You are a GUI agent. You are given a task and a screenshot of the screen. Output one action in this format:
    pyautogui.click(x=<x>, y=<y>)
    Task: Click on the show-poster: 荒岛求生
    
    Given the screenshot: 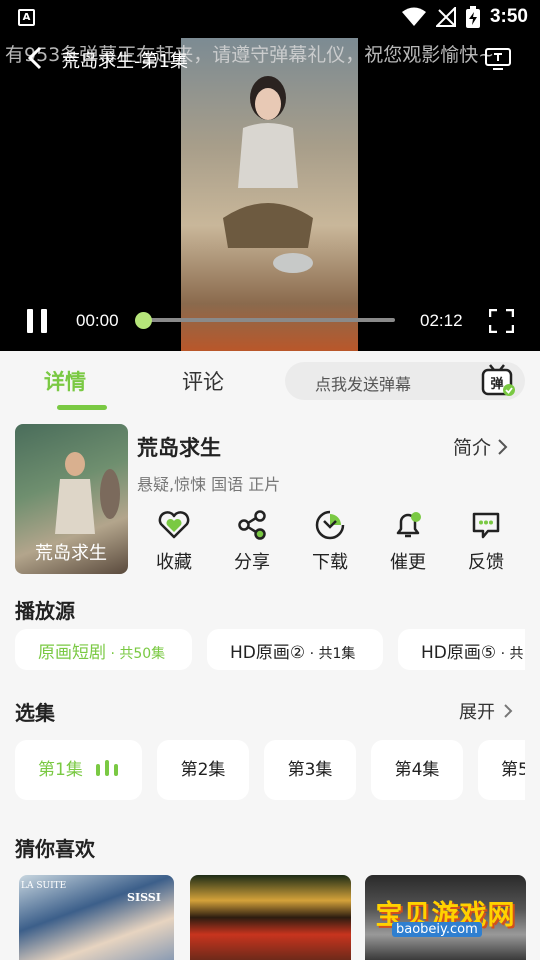 What is the action you would take?
    pyautogui.click(x=71, y=499)
    